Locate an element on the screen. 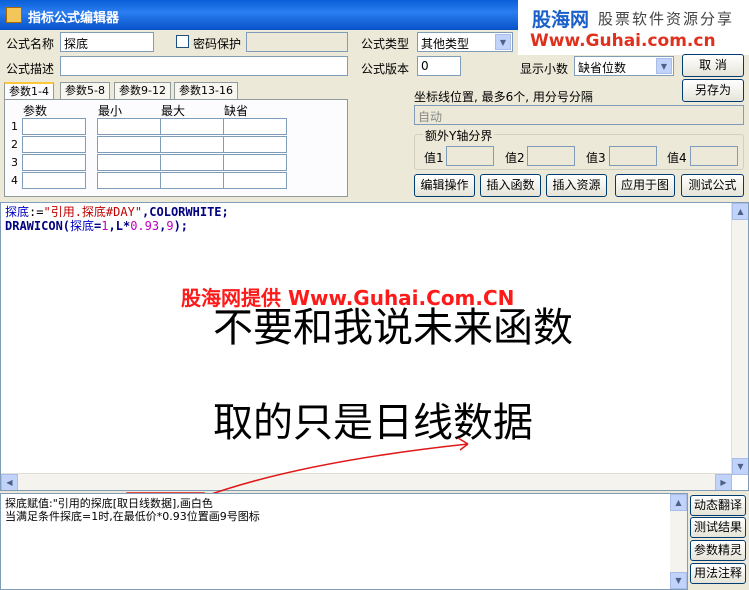 This screenshot has height=590, width=749. editor-horizontal-scrollbar: ◀ ▶ is located at coordinates (366, 481).